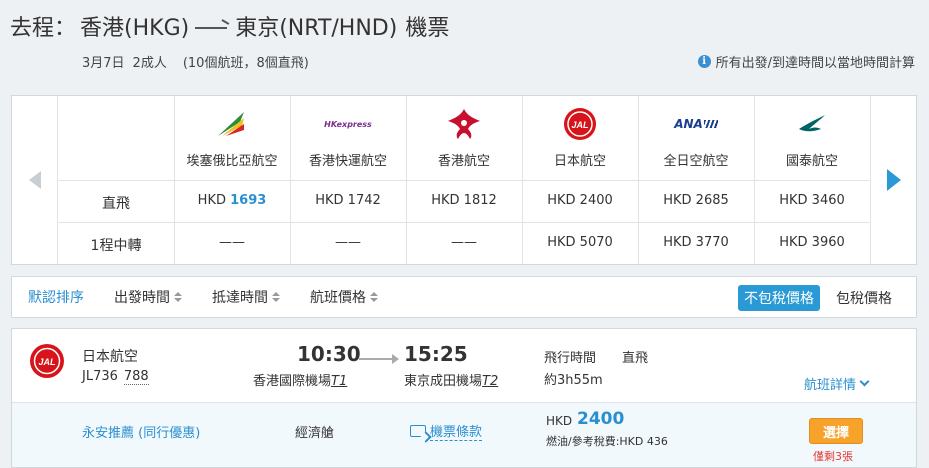 This screenshot has height=468, width=929. What do you see at coordinates (32, 28) in the screenshot?
I see `title-prefix: 去程` at bounding box center [32, 28].